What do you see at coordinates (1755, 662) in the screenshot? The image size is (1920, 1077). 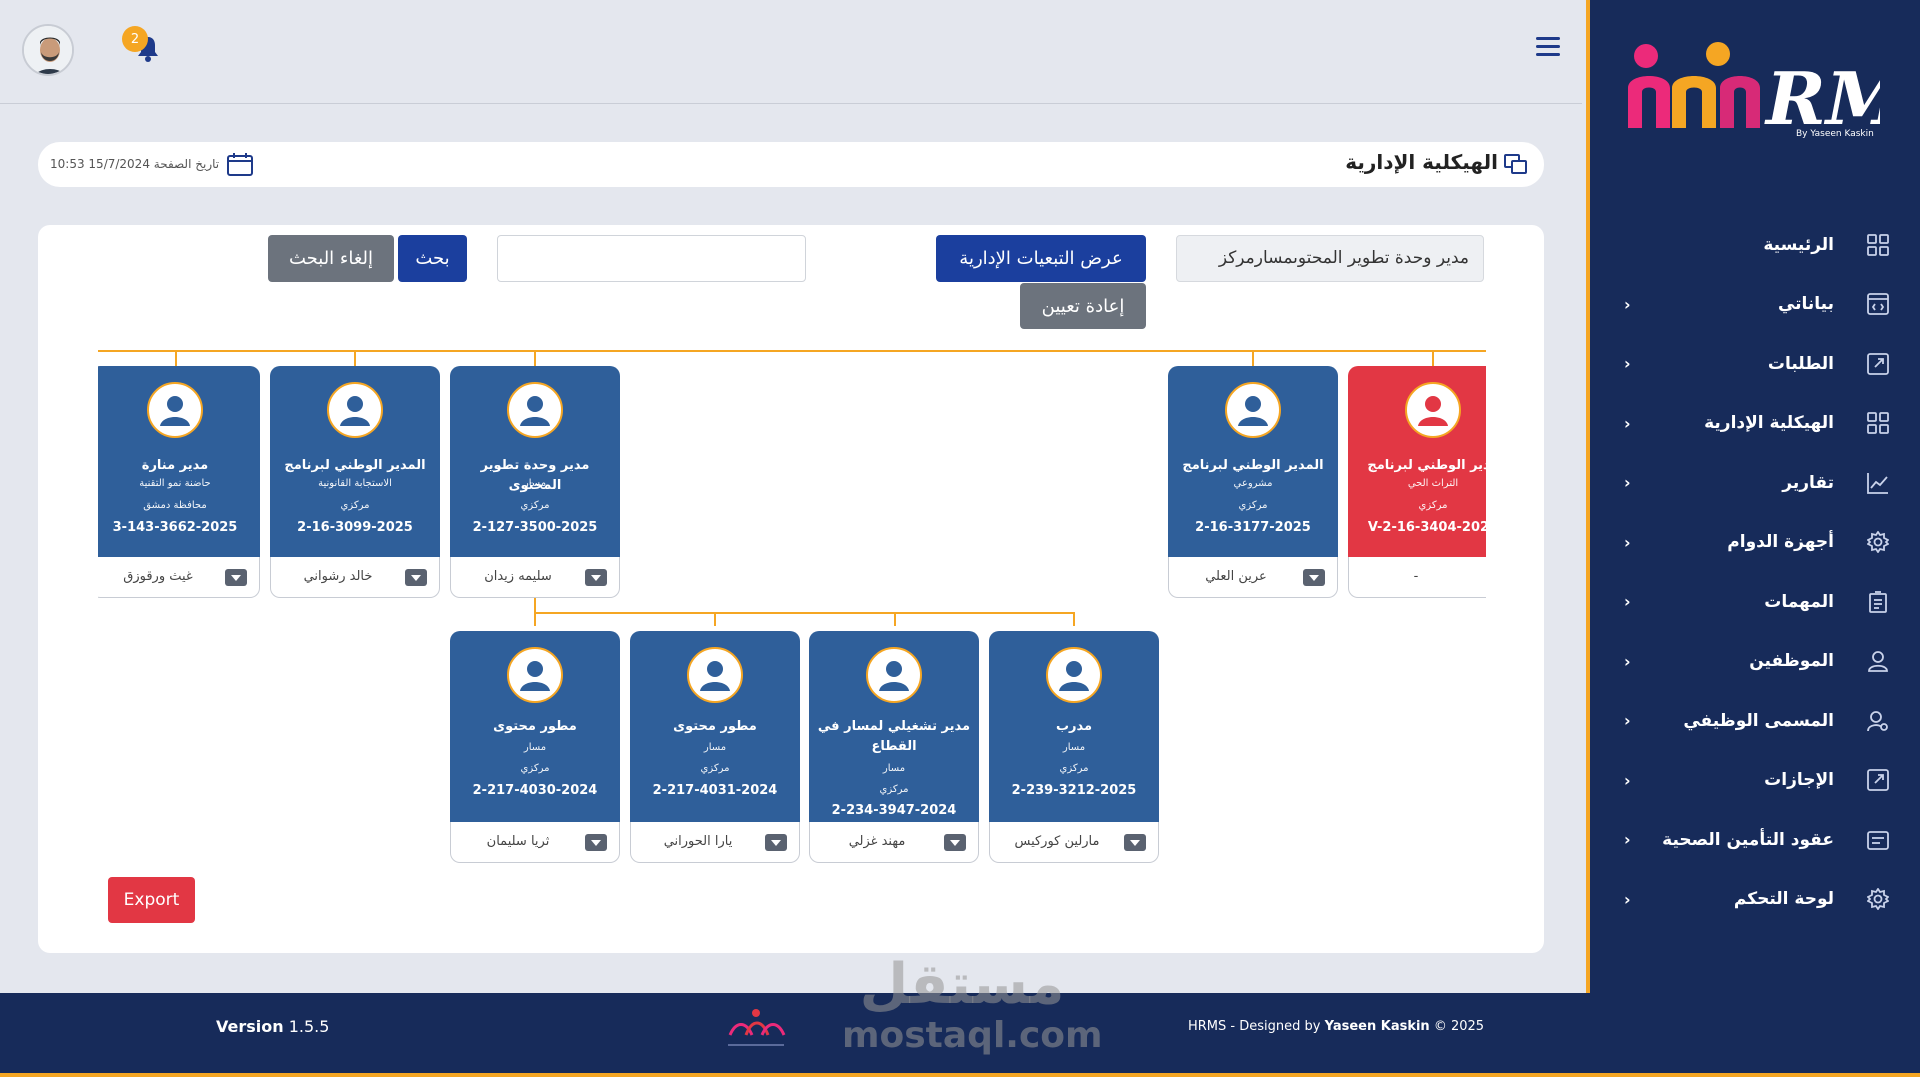 I see `sidebar-item-employees: الموظفين ‹` at bounding box center [1755, 662].